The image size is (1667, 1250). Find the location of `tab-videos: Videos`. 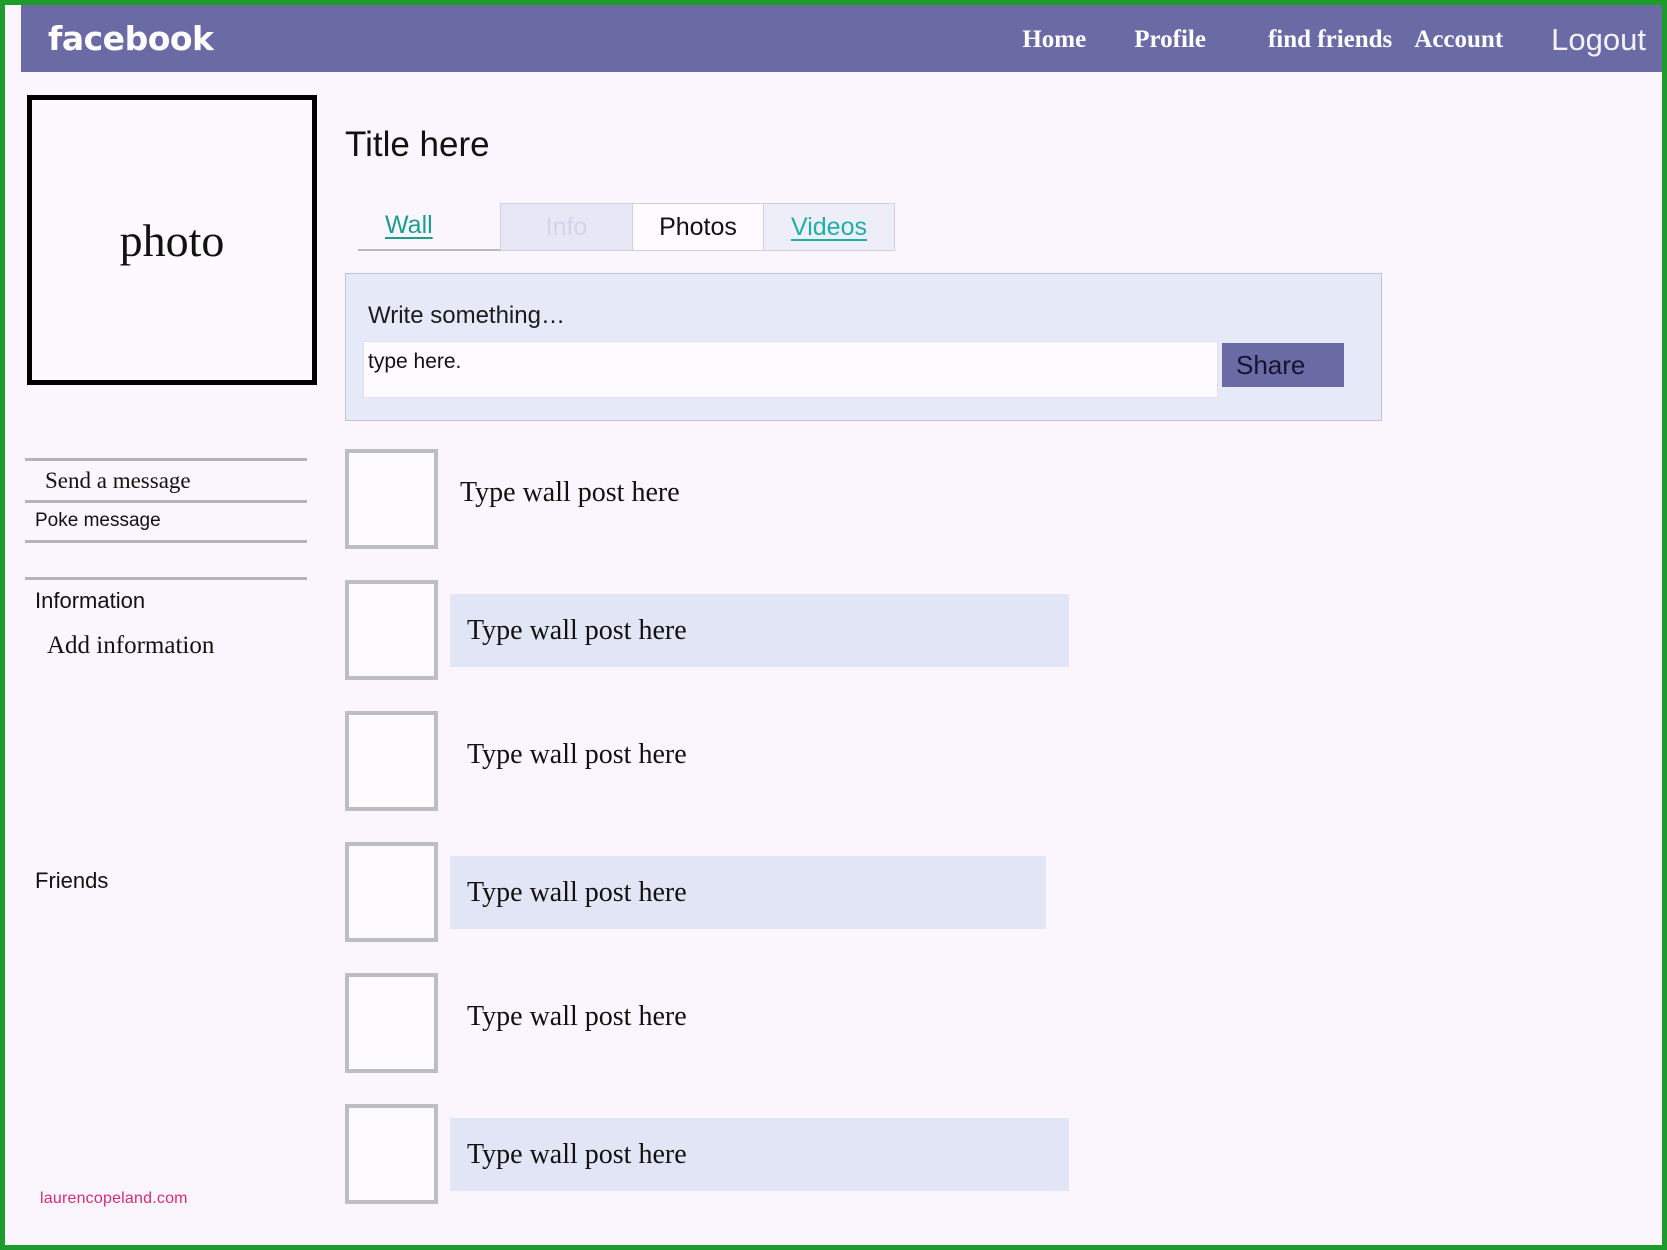

tab-videos: Videos is located at coordinates (829, 227).